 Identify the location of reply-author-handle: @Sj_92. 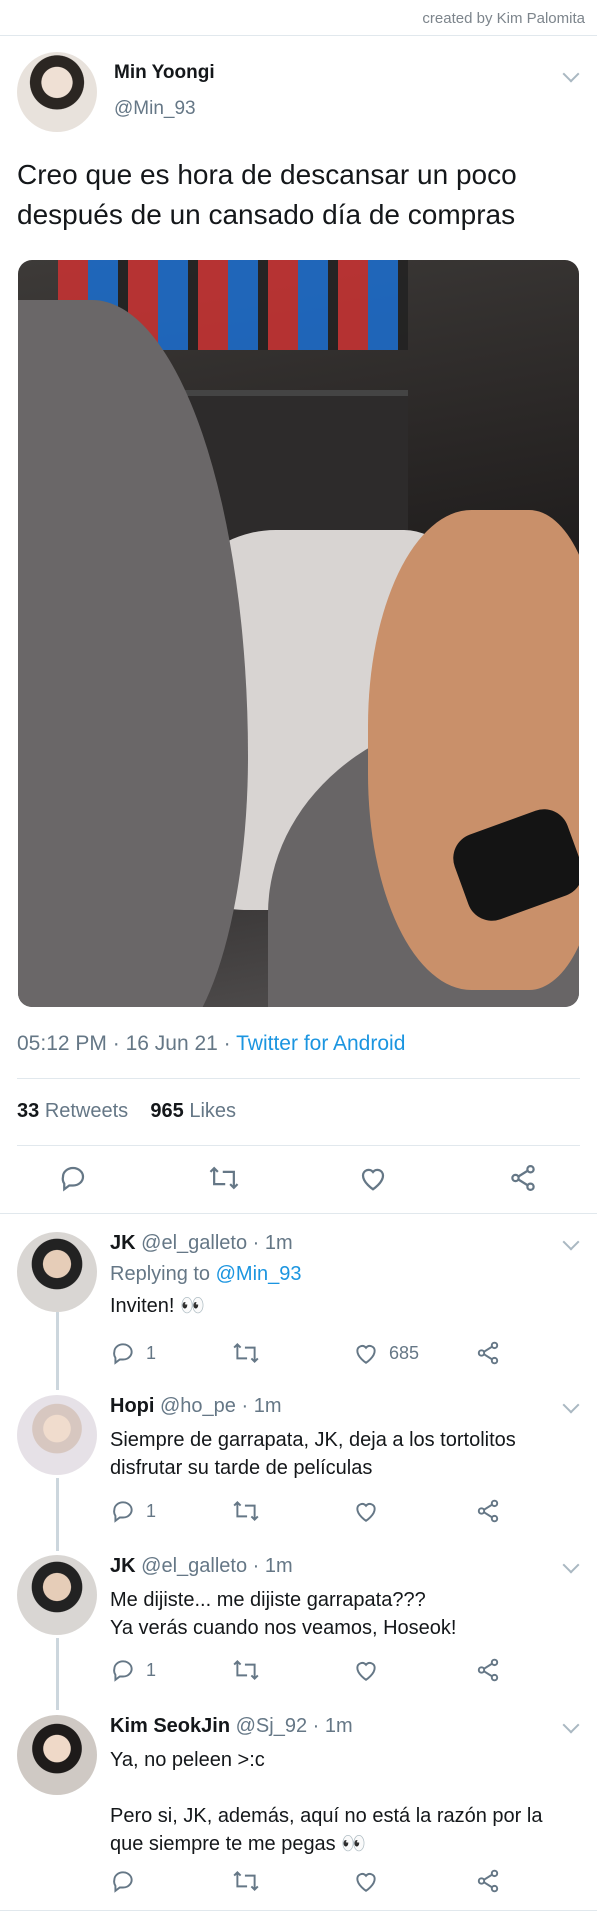
(271, 1726).